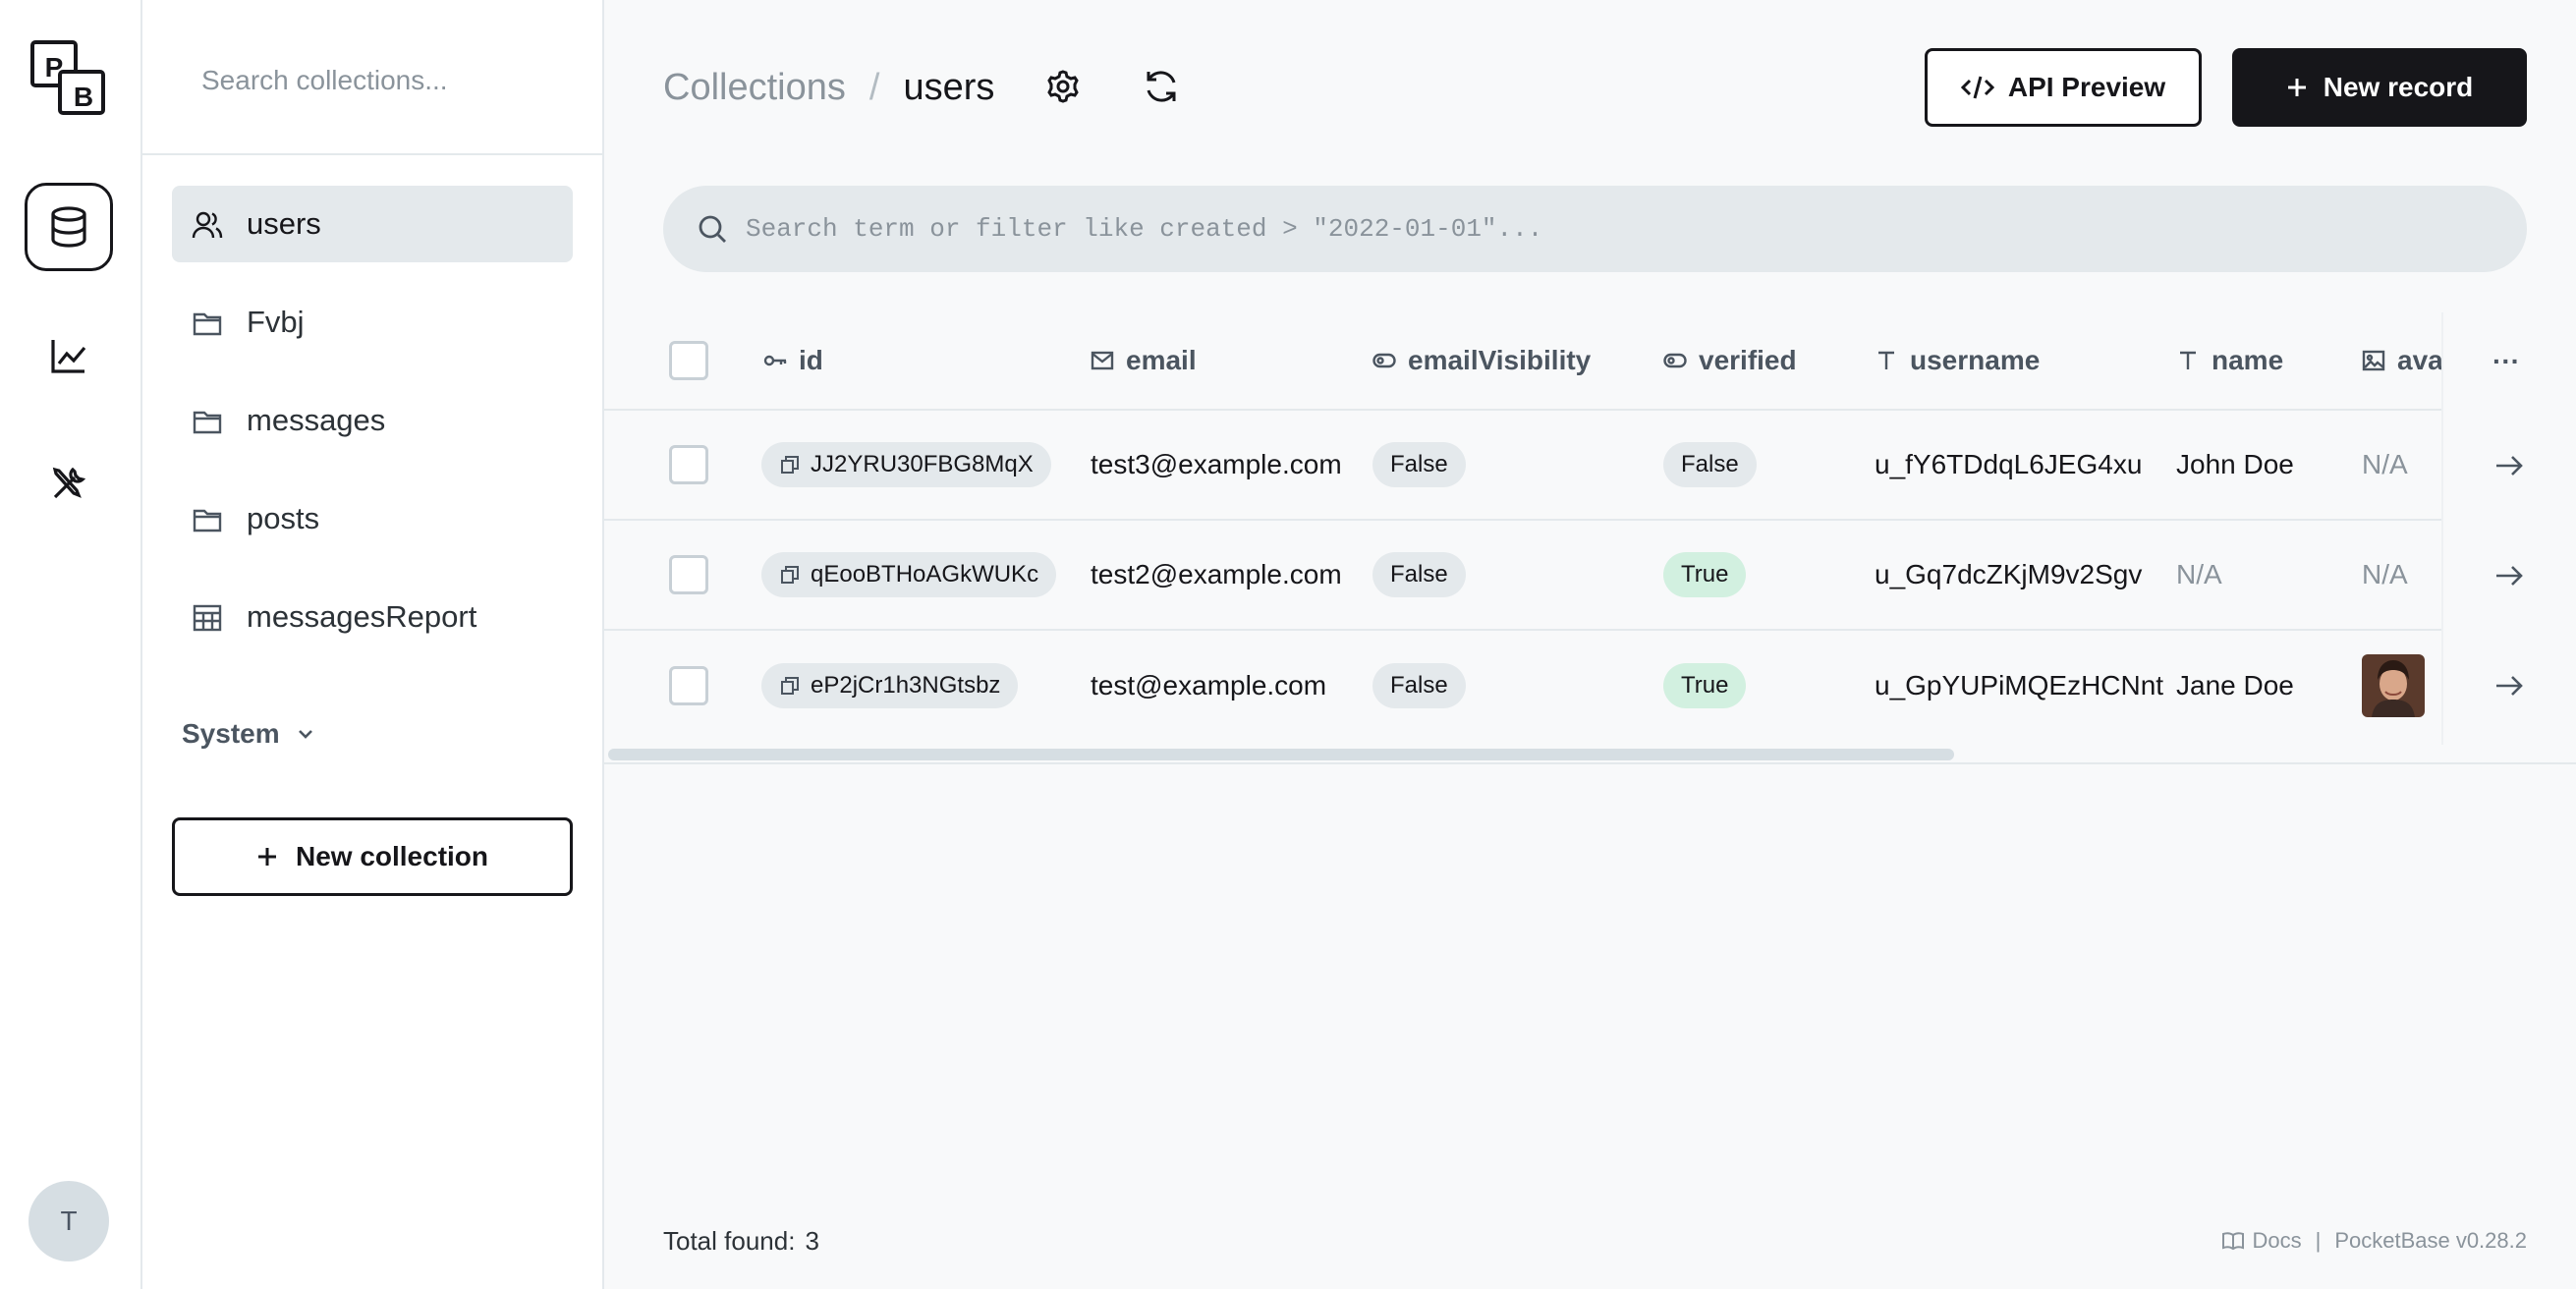 The height and width of the screenshot is (1289, 2576). I want to click on rail-settings-button, so click(69, 483).